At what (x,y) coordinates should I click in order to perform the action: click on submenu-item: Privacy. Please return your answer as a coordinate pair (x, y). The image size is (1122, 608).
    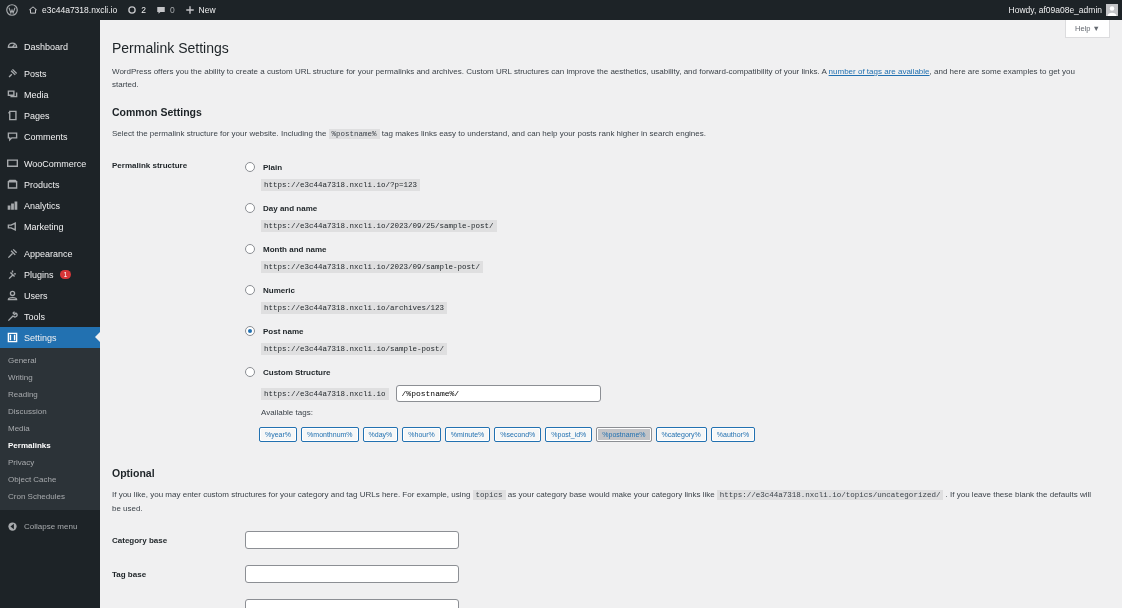
    Looking at the image, I should click on (50, 462).